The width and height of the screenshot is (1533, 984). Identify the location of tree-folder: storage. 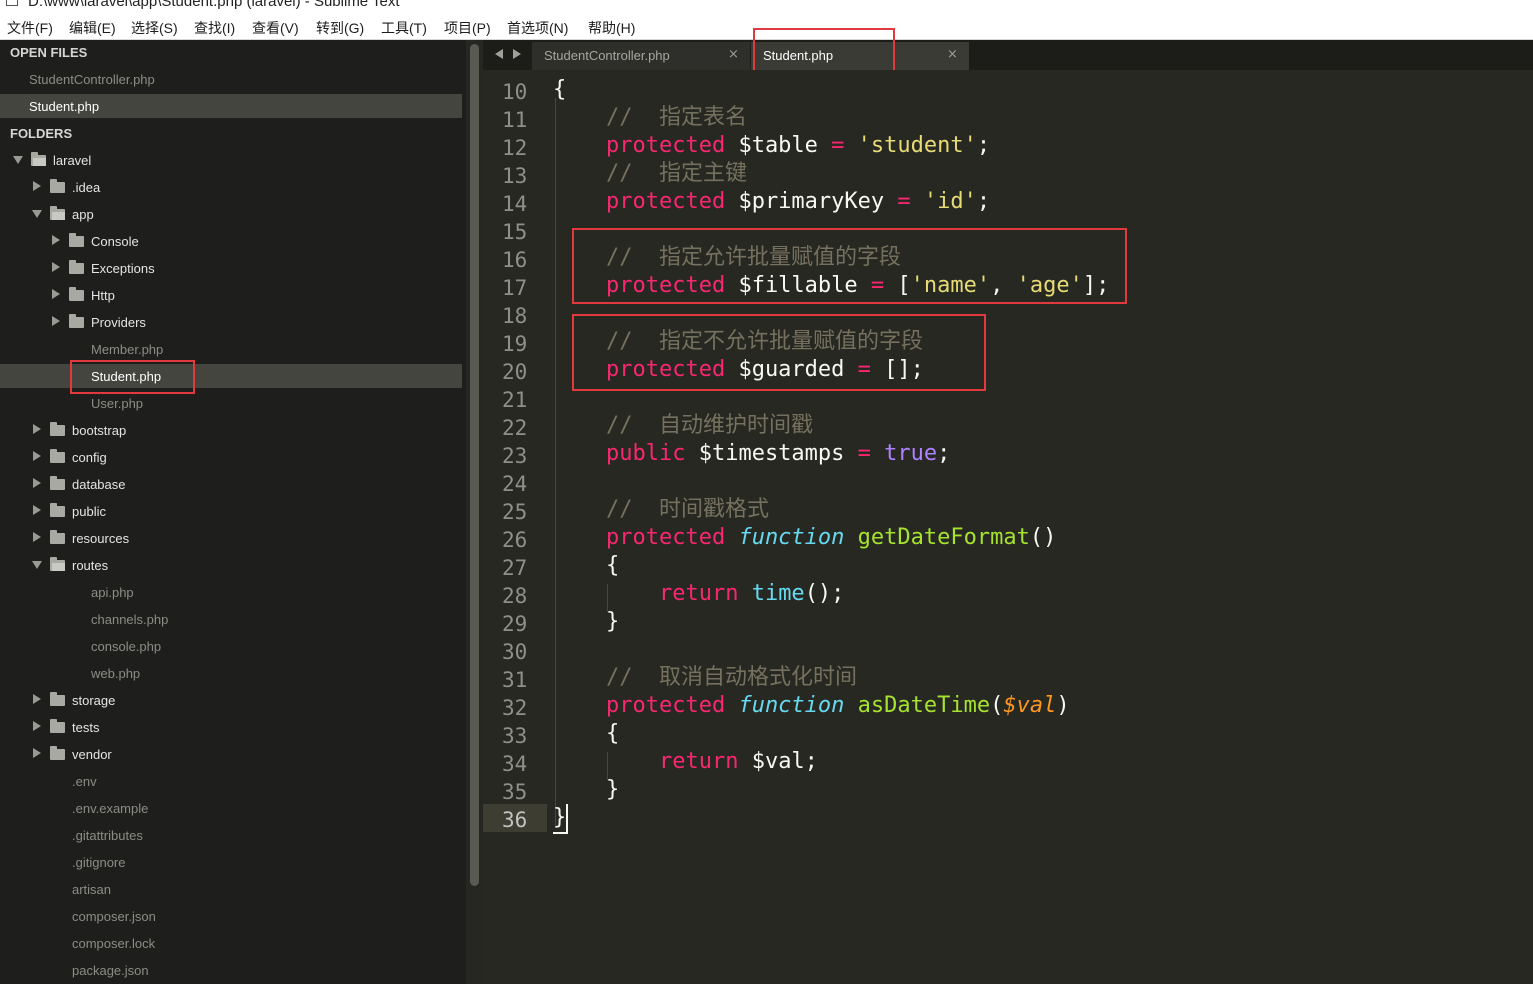
(231, 700).